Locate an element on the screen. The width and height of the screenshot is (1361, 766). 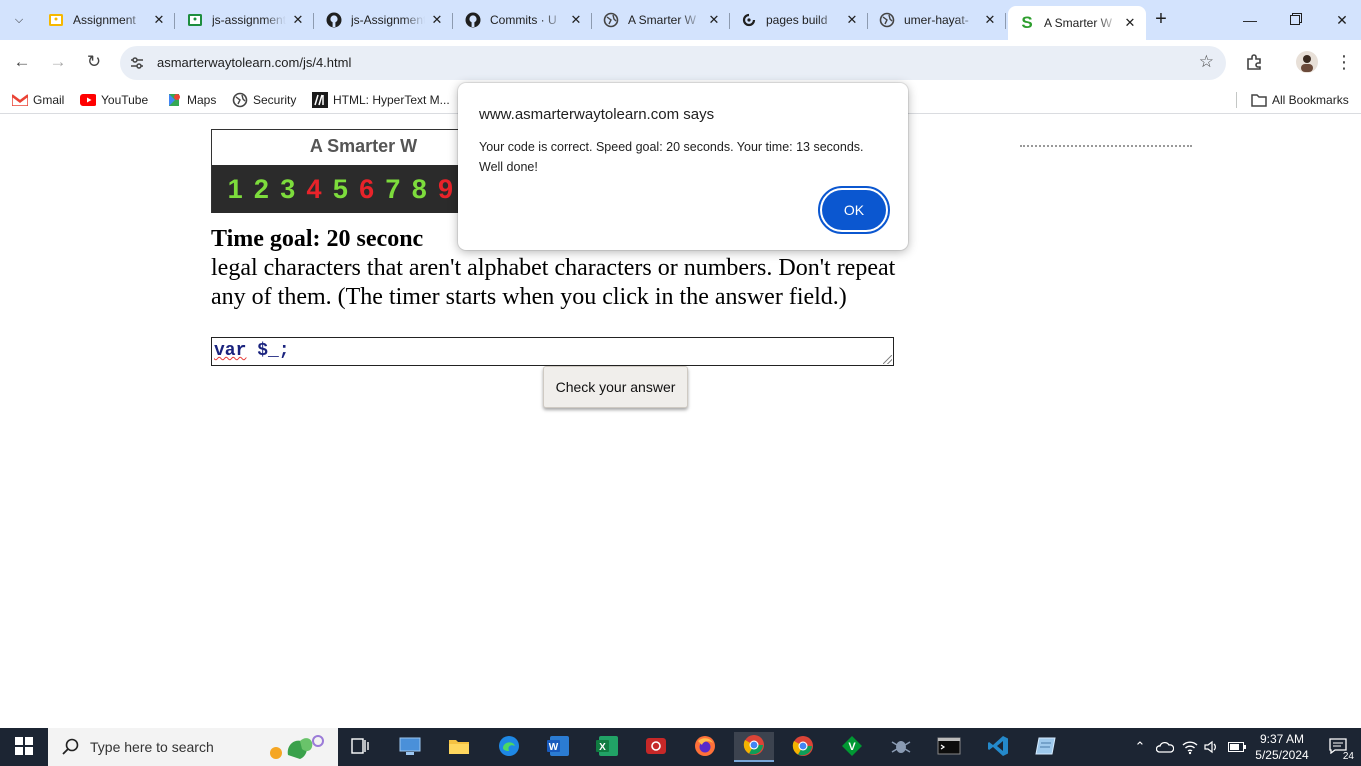
battery-icon is located at coordinates (1237, 747).